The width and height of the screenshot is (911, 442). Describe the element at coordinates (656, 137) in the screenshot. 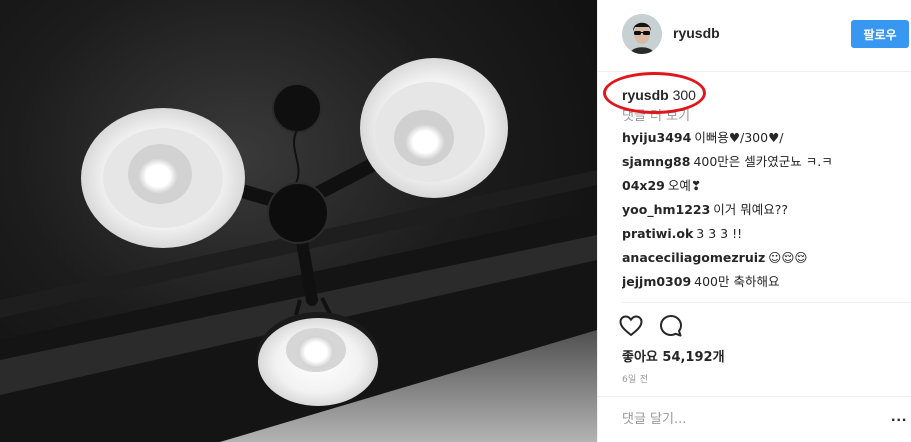

I see `comment-username: hyiju3494` at that location.